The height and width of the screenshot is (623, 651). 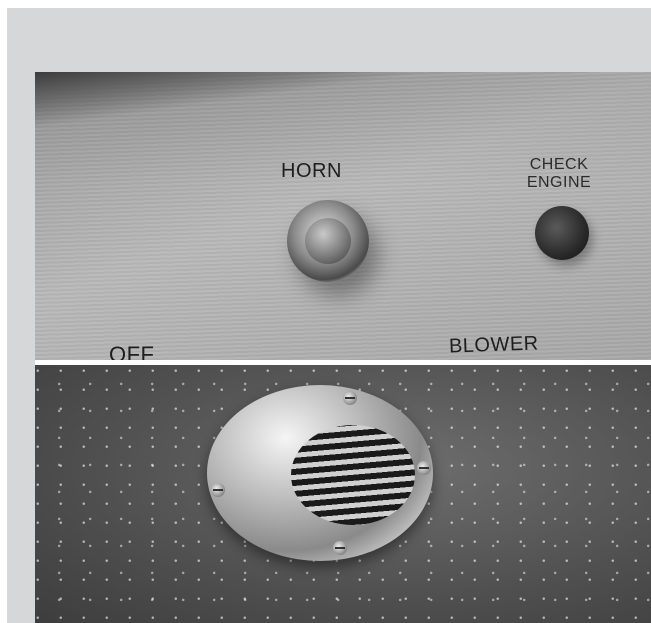 What do you see at coordinates (562, 233) in the screenshot?
I see `check-engine-lamp` at bounding box center [562, 233].